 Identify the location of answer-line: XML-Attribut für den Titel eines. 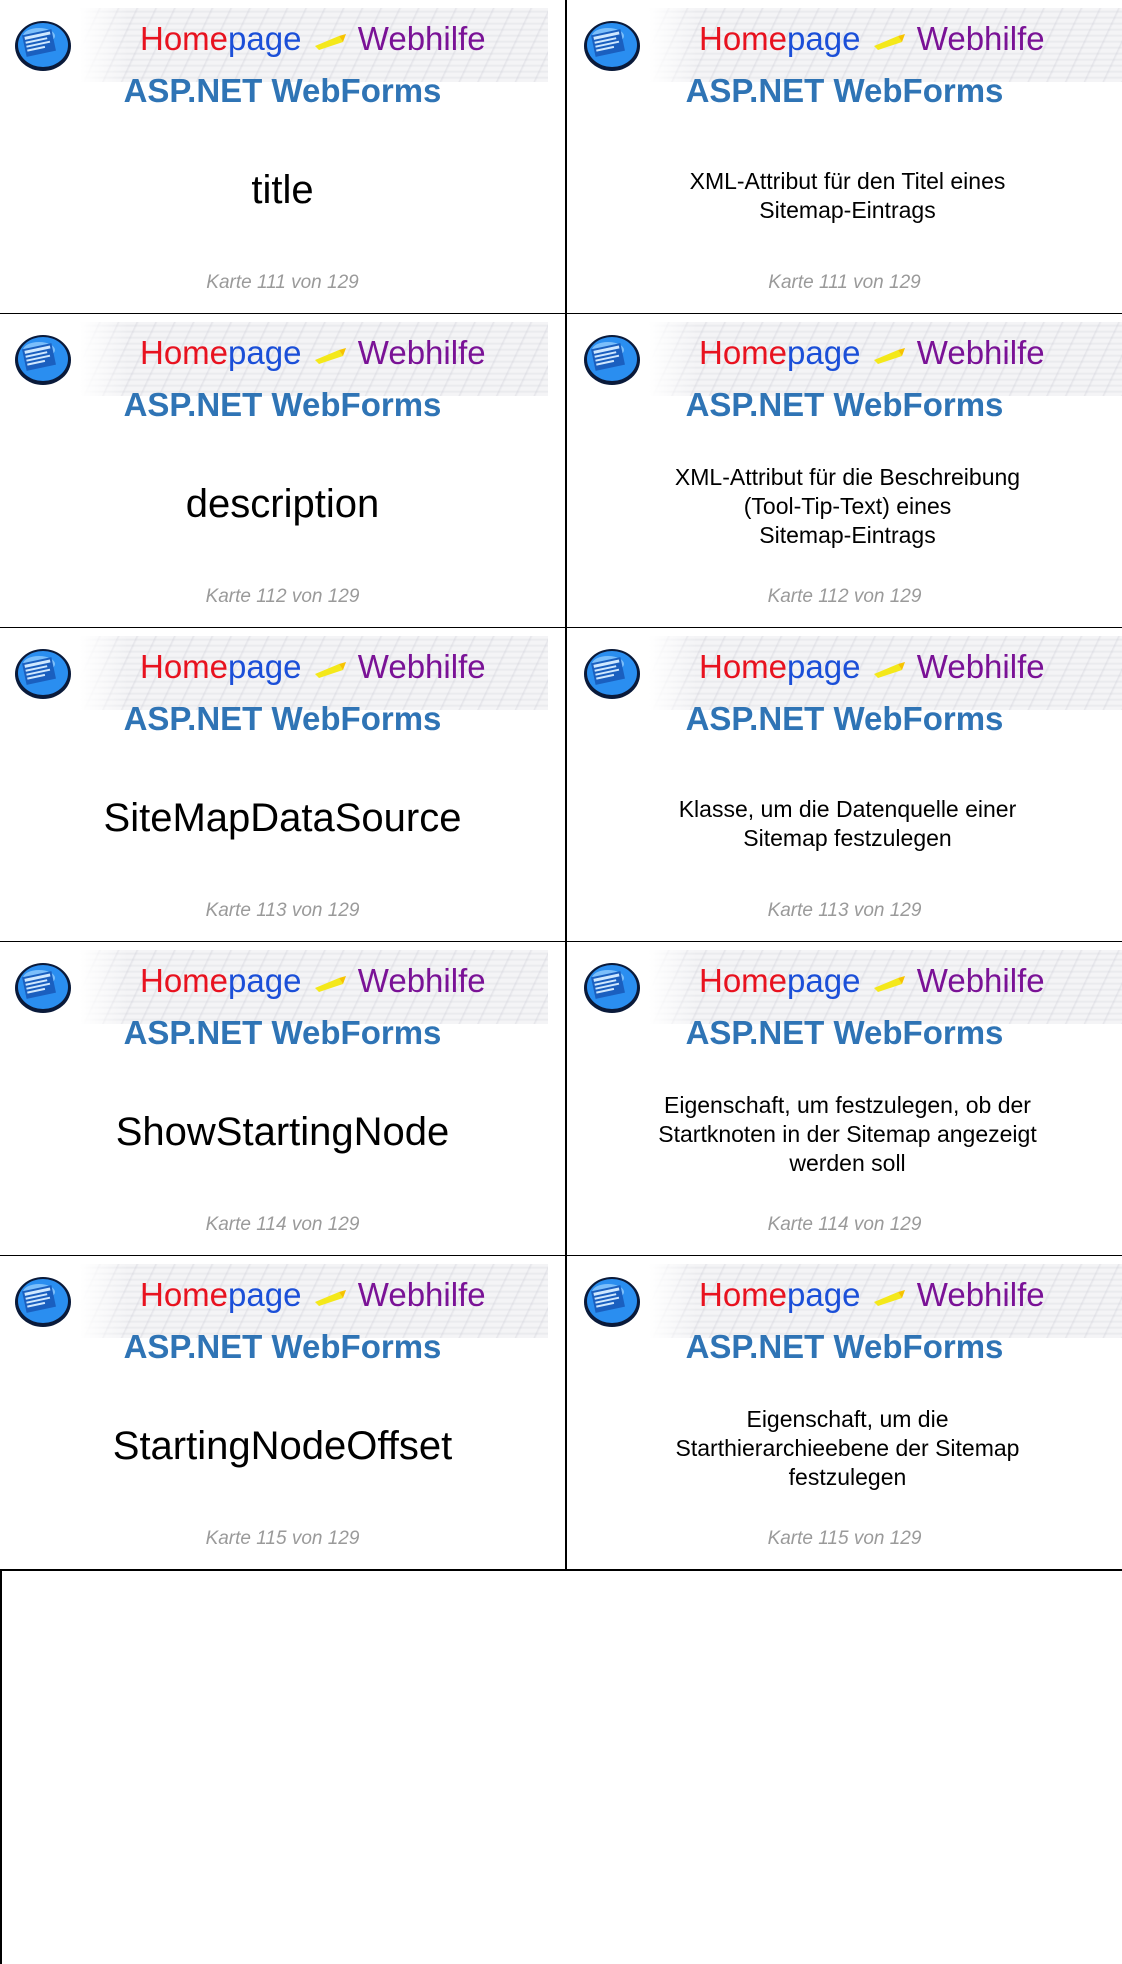
(847, 181).